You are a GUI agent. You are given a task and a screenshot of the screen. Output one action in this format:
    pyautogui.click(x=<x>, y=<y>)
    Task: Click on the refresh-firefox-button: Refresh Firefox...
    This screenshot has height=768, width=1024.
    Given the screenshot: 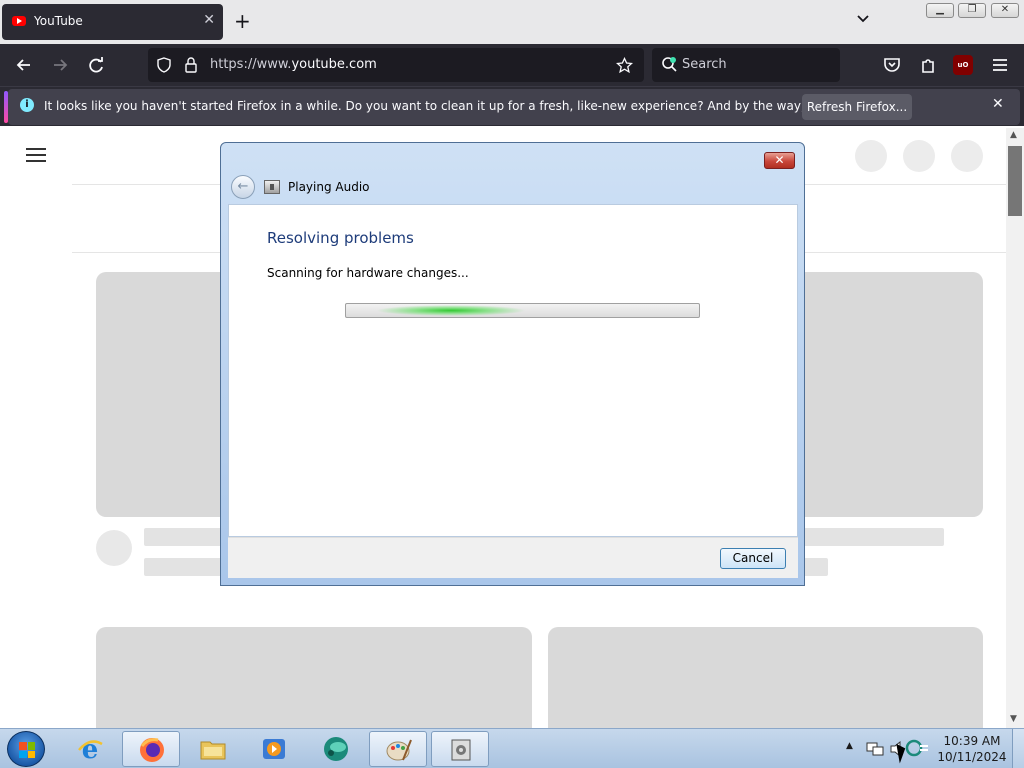 What is the action you would take?
    pyautogui.click(x=857, y=107)
    